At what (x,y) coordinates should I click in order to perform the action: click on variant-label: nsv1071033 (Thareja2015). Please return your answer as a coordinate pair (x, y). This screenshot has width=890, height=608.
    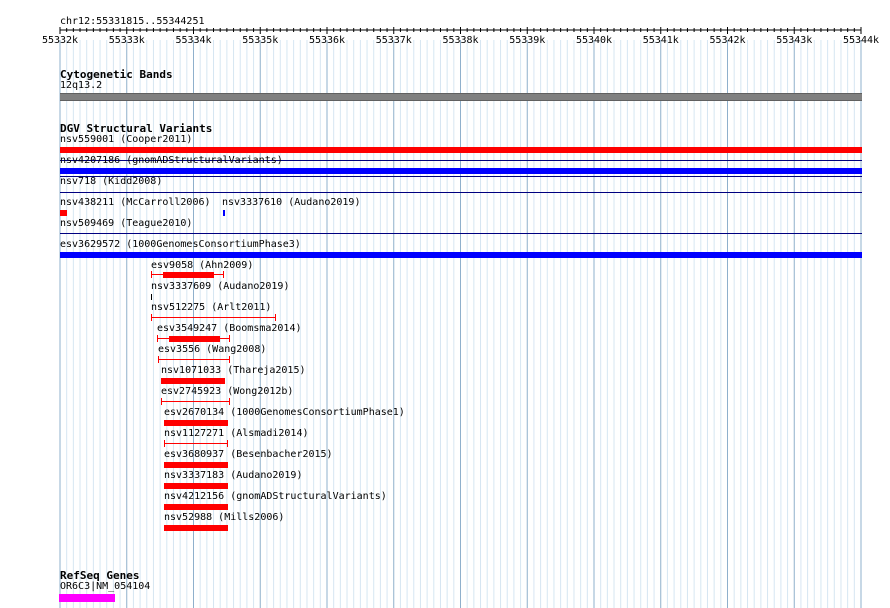
    Looking at the image, I should click on (233, 371).